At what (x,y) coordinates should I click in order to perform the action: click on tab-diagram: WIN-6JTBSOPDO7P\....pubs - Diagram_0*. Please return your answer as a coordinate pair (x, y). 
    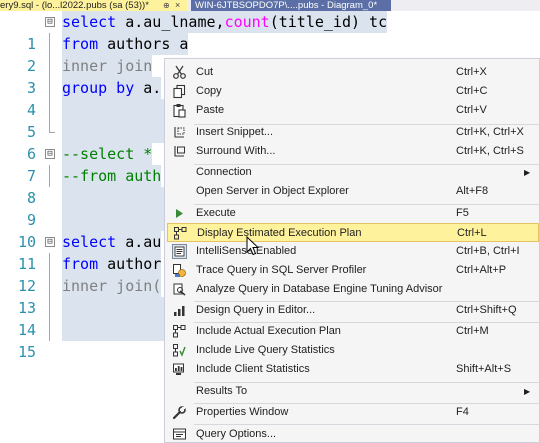
    Looking at the image, I should click on (291, 5).